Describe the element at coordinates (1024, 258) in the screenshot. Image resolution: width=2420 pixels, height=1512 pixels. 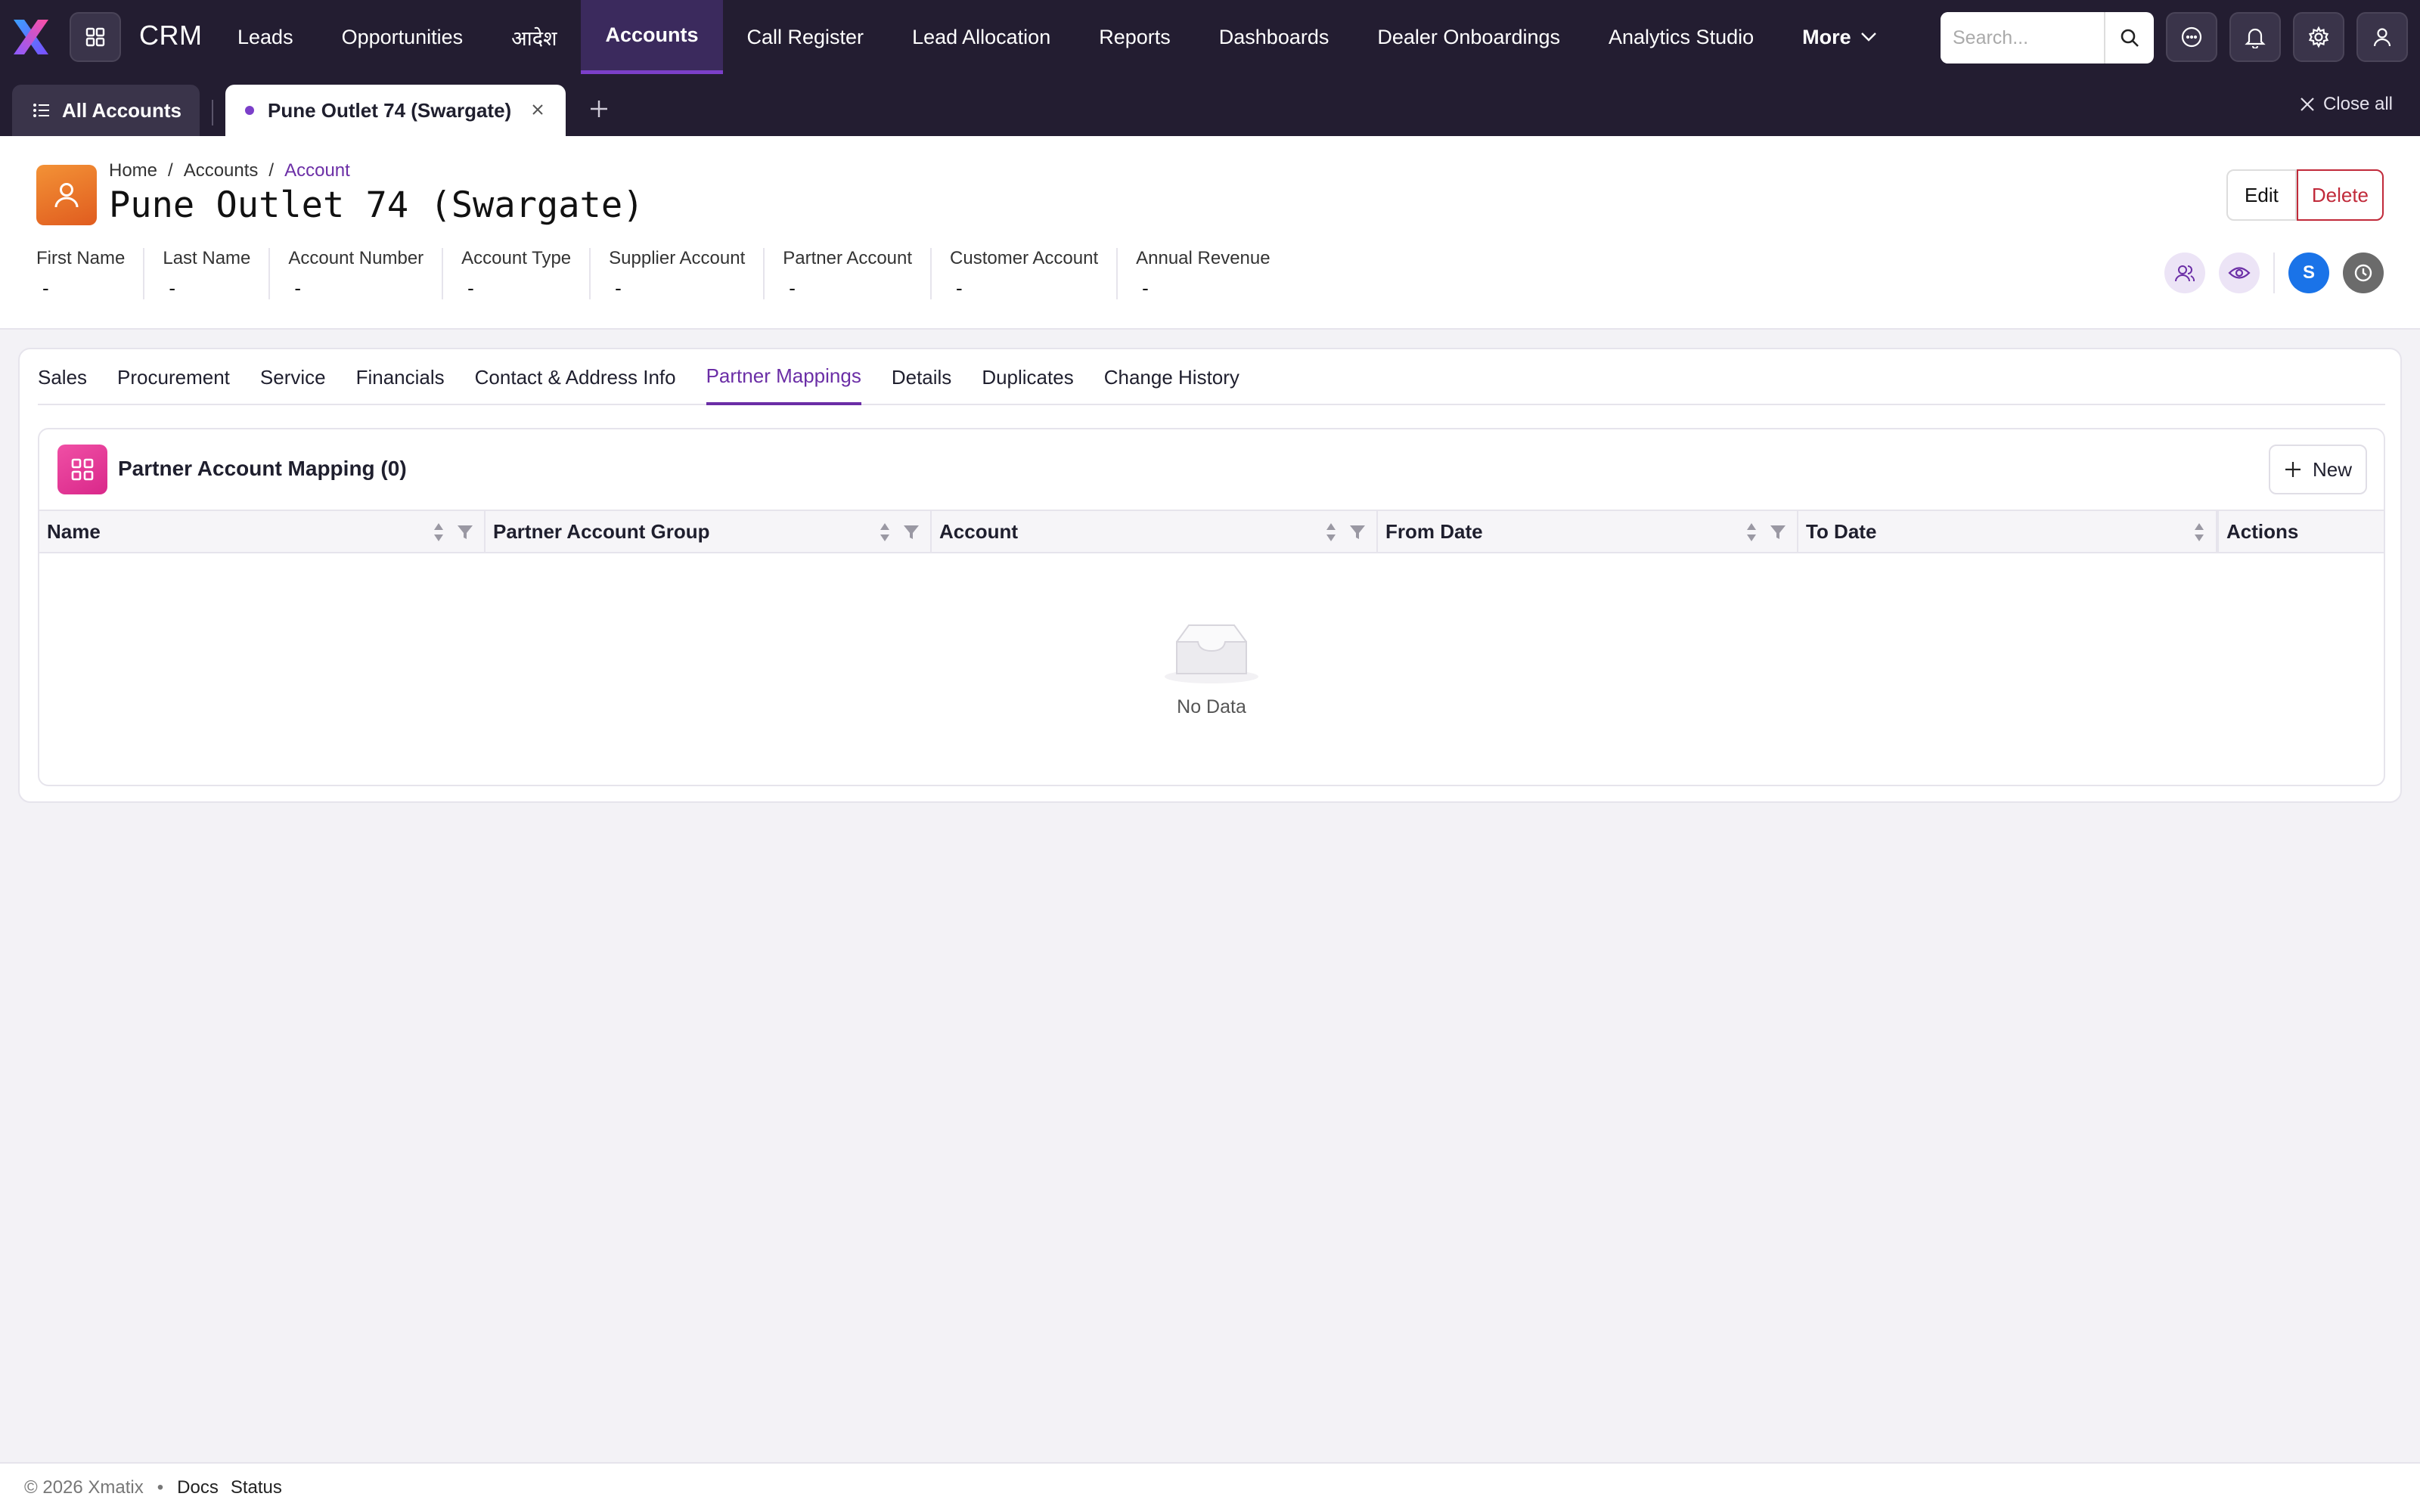
I see `field-label: Customer Account` at that location.